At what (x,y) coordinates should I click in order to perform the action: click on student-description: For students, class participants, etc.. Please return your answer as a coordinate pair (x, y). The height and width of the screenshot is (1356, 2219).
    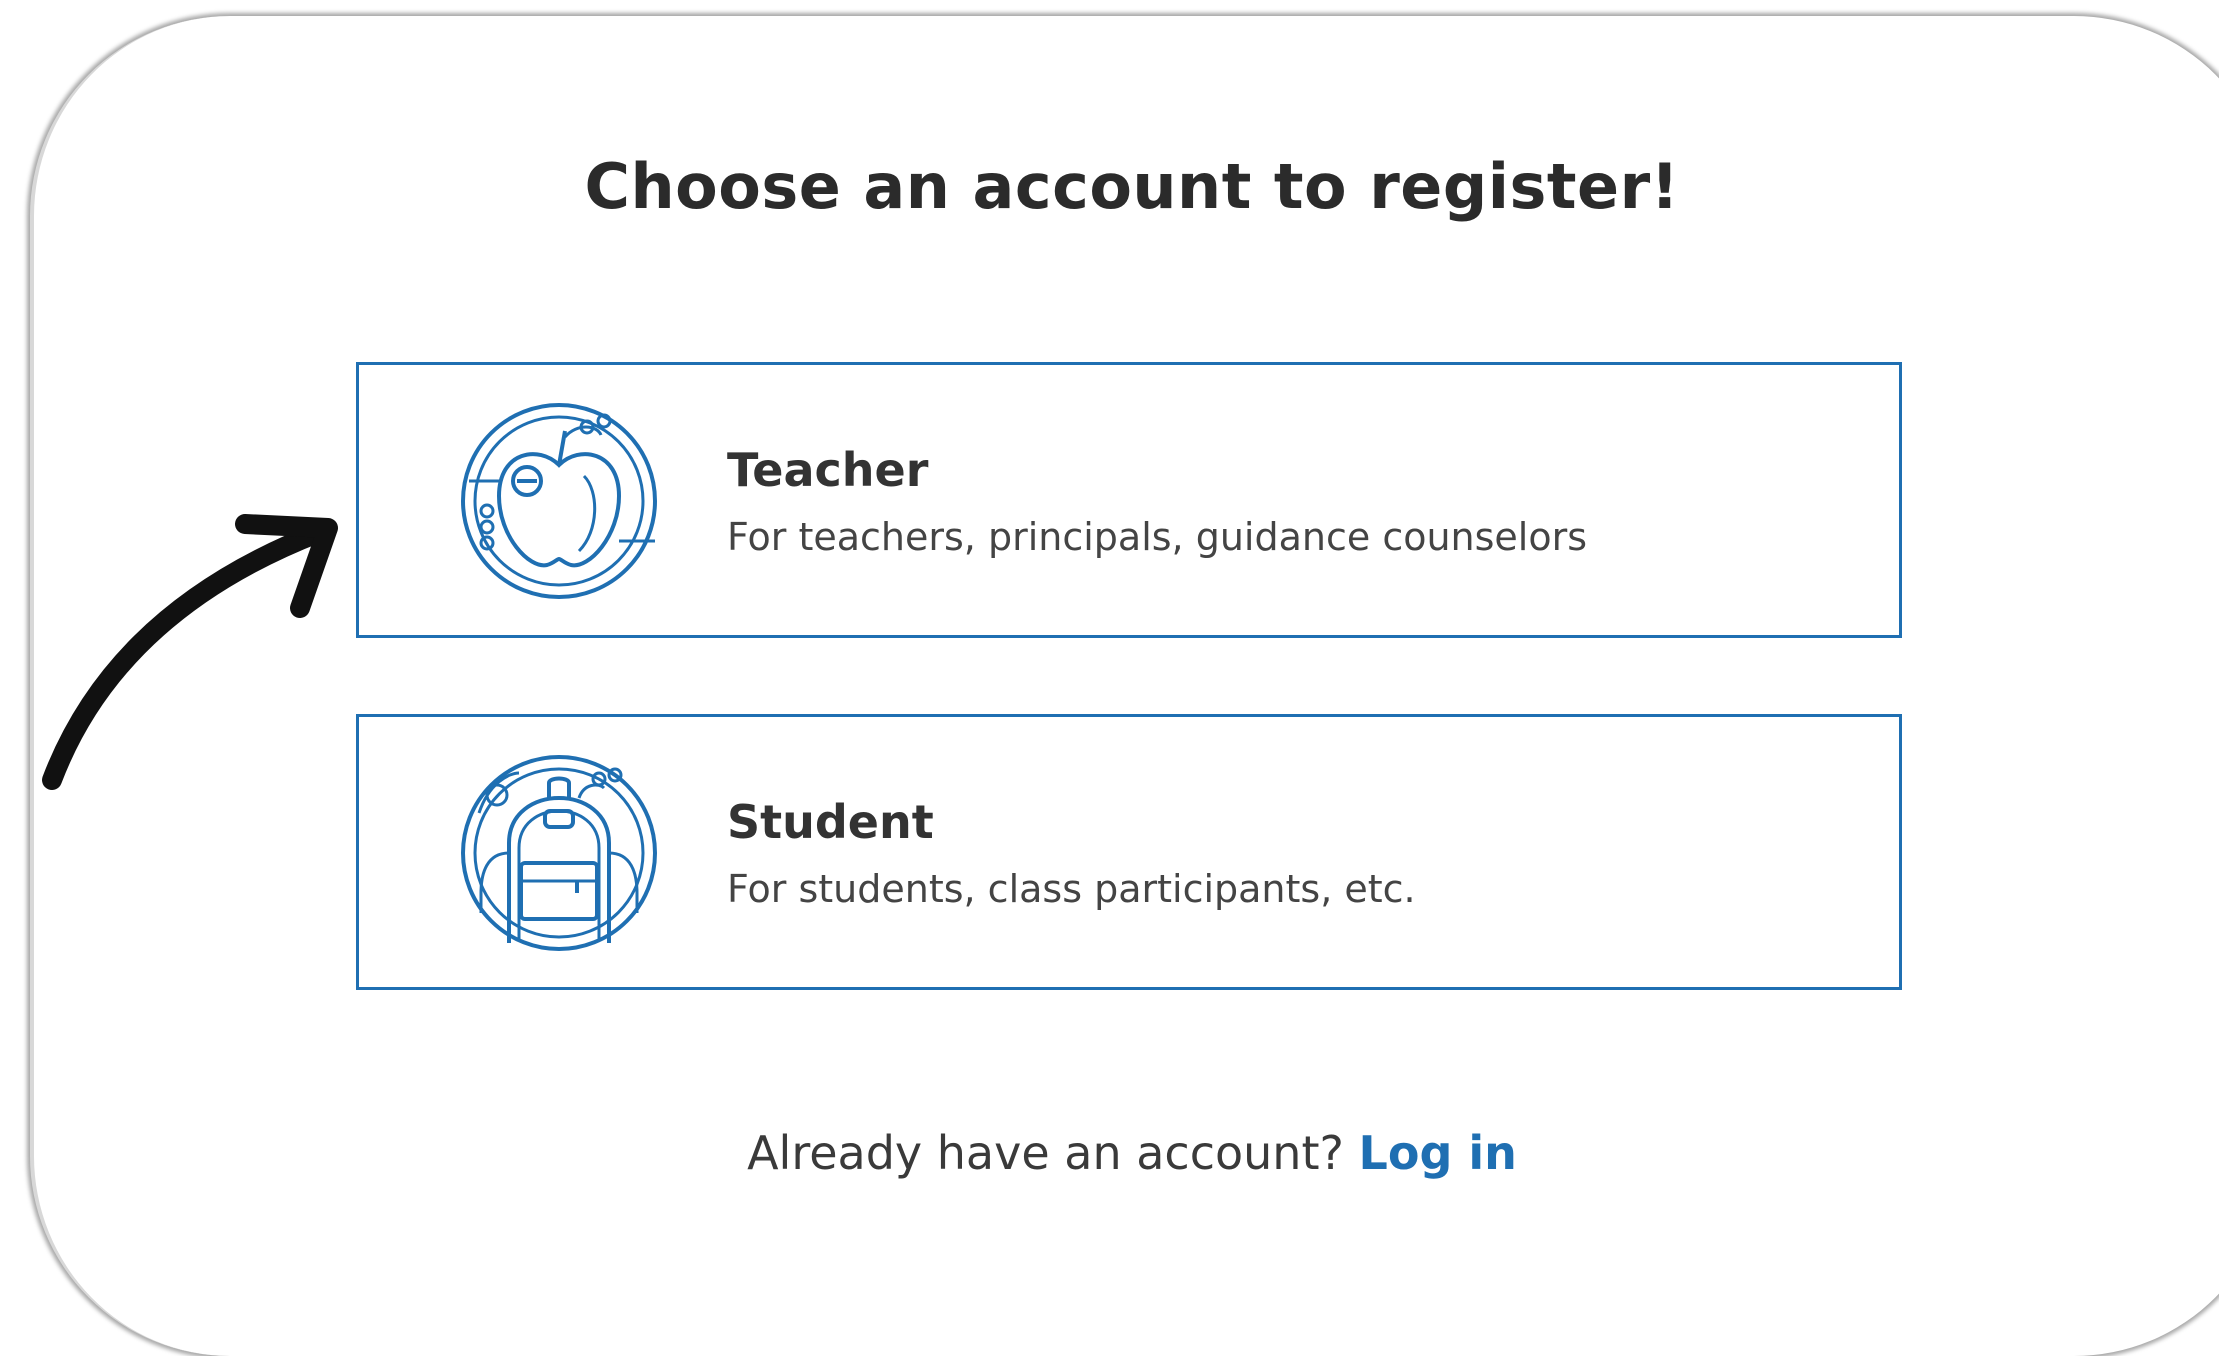
    Looking at the image, I should click on (1071, 889).